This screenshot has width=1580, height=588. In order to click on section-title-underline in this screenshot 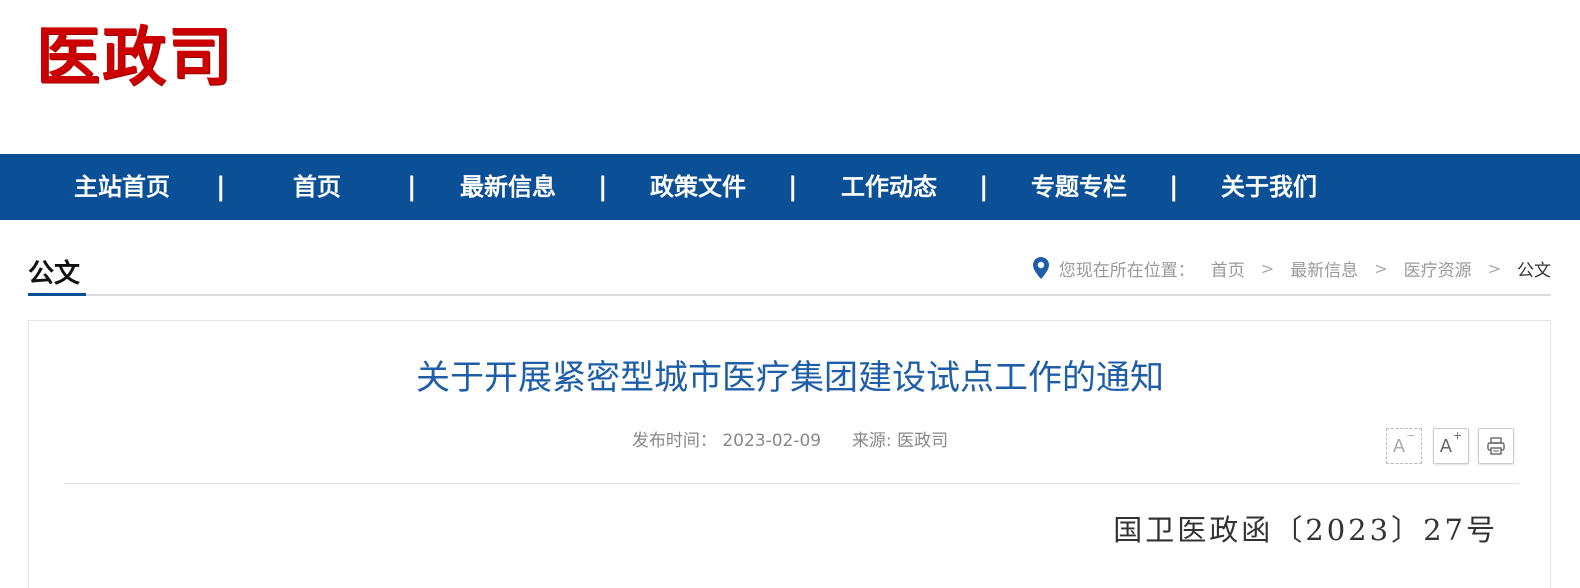, I will do `click(57, 294)`.